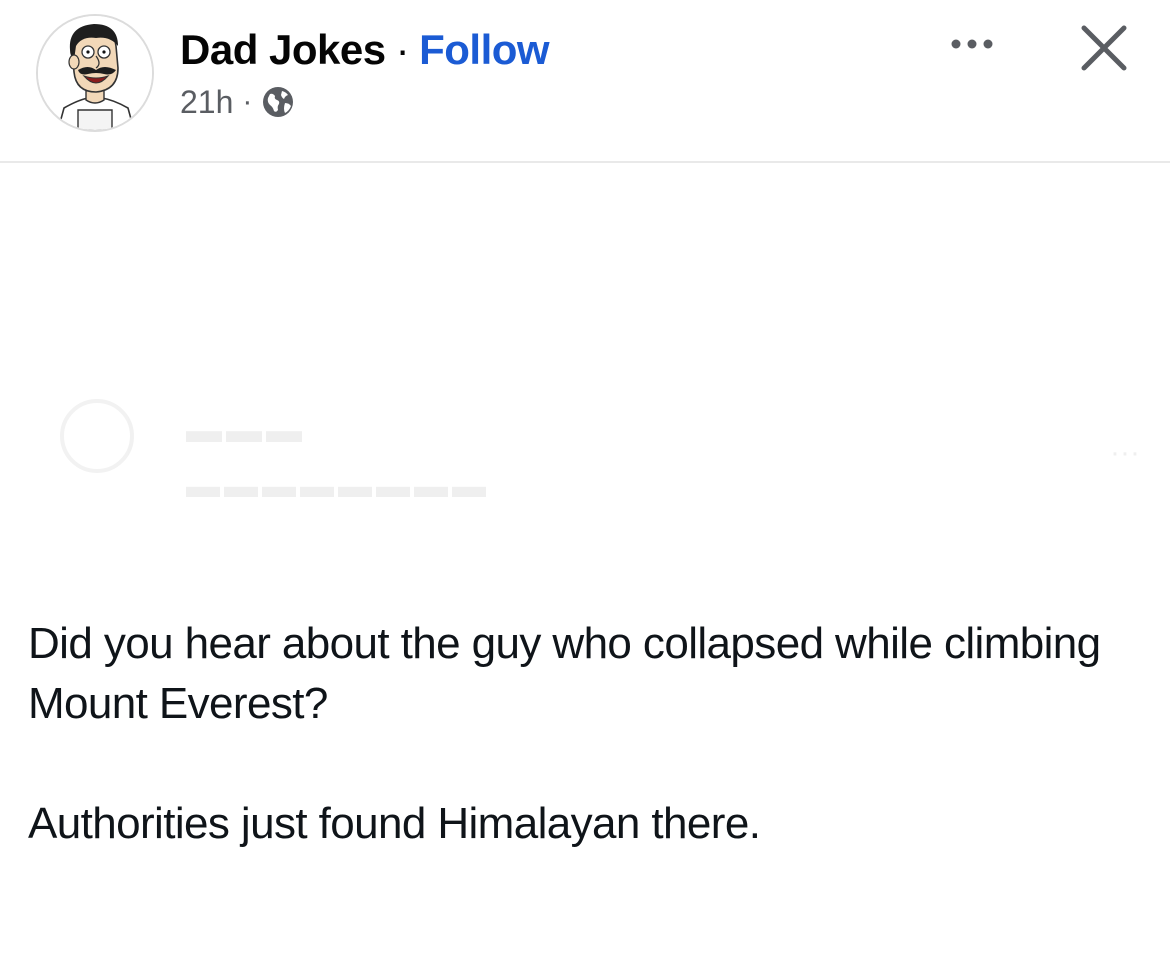 Image resolution: width=1170 pixels, height=977 pixels. Describe the element at coordinates (394, 823) in the screenshot. I see `joke-answer: Authorities just found Himalayan there.` at that location.